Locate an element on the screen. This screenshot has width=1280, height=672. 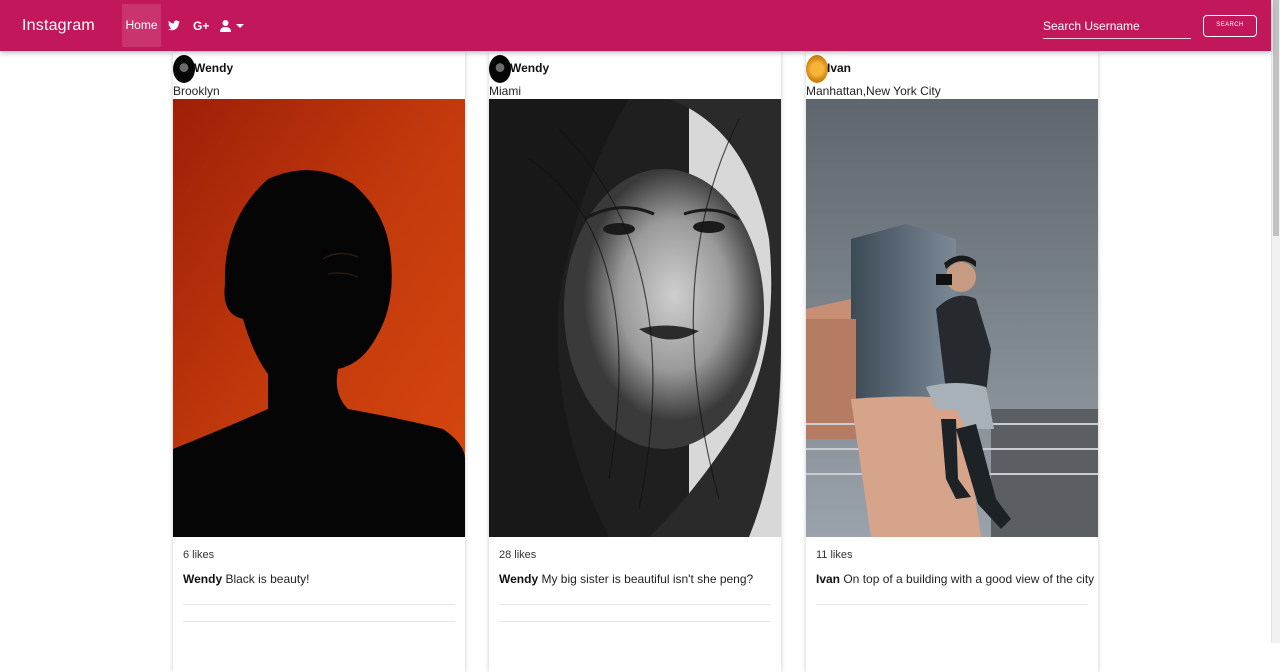
post-header: Wendy Brooklyn is located at coordinates (319, 75).